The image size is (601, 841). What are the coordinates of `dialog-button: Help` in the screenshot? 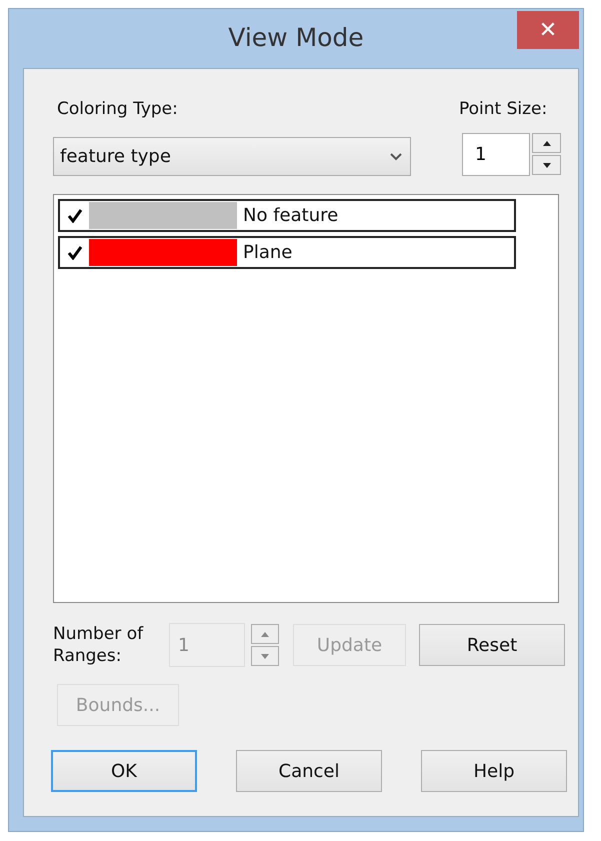 It's located at (494, 771).